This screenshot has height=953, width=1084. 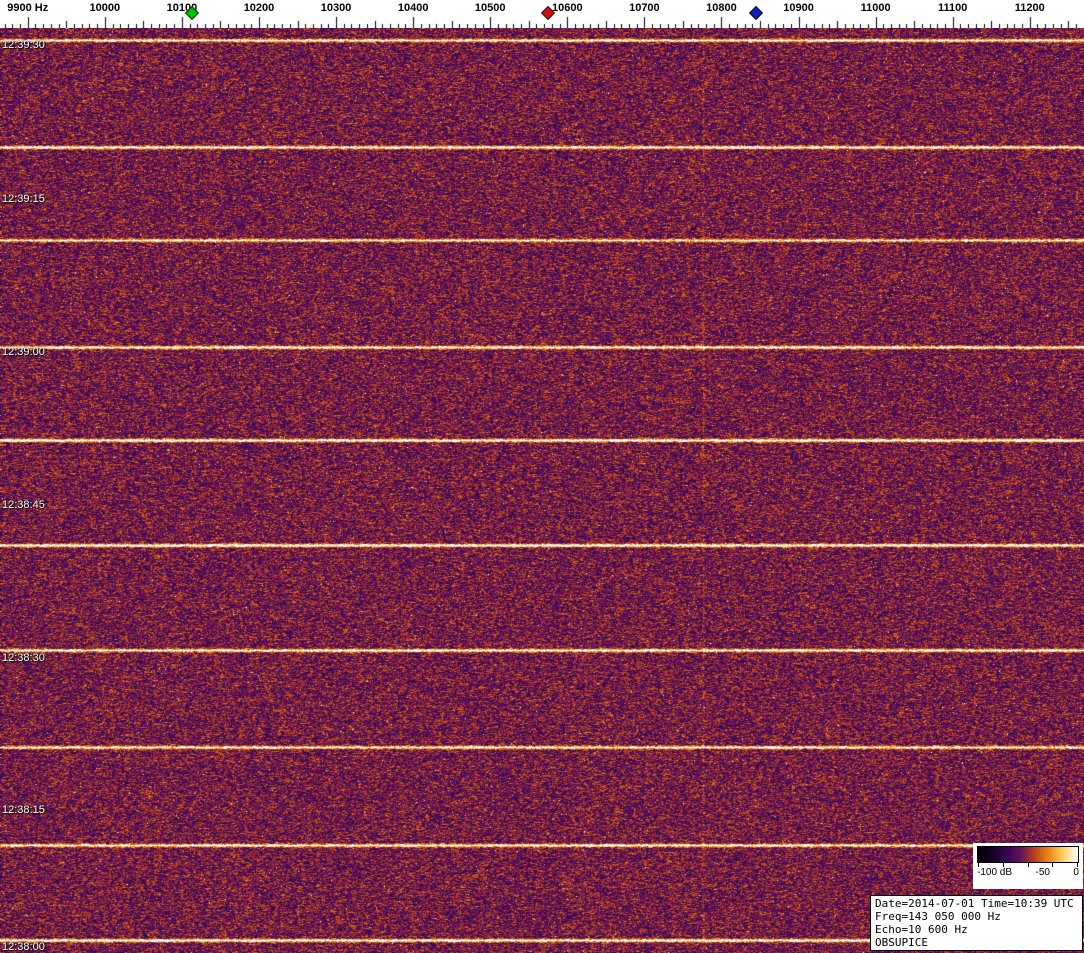 I want to click on freq-label: 10800, so click(x=721, y=8).